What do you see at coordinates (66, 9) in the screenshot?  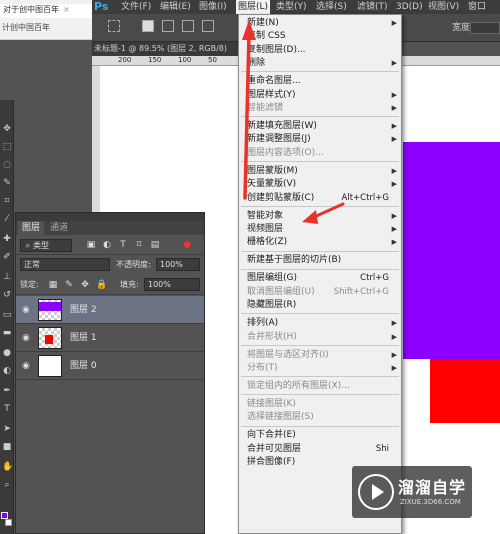 I see `close-icon: ×` at bounding box center [66, 9].